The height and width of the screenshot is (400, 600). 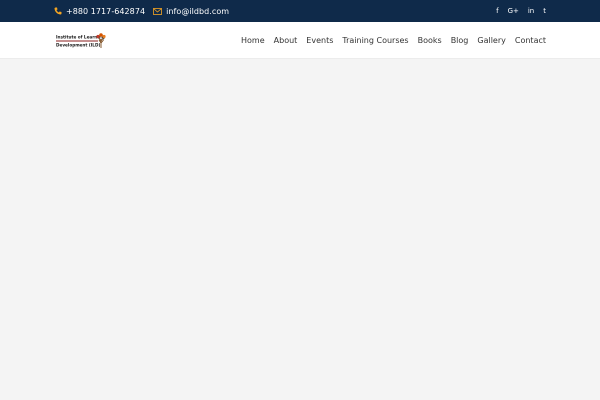 I want to click on phone-link: +880 1717-642874, so click(x=99, y=11).